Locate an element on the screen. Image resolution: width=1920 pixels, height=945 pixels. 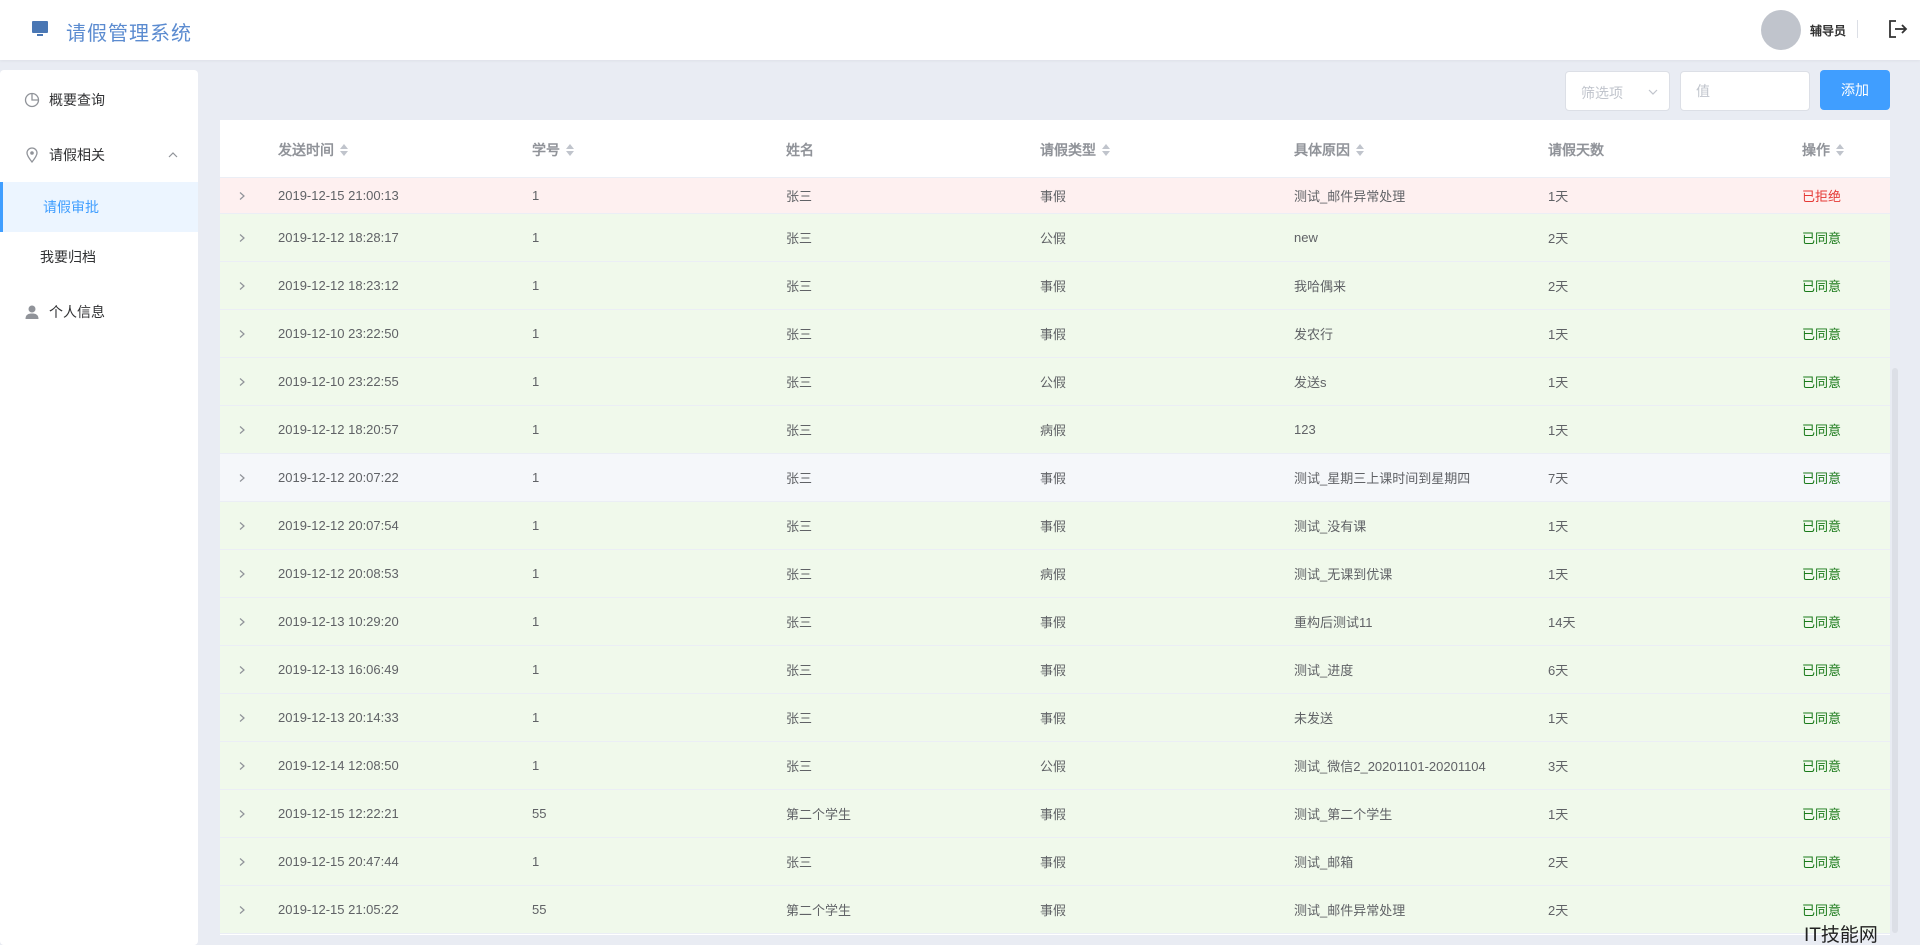
add-button: 添加 is located at coordinates (1855, 90).